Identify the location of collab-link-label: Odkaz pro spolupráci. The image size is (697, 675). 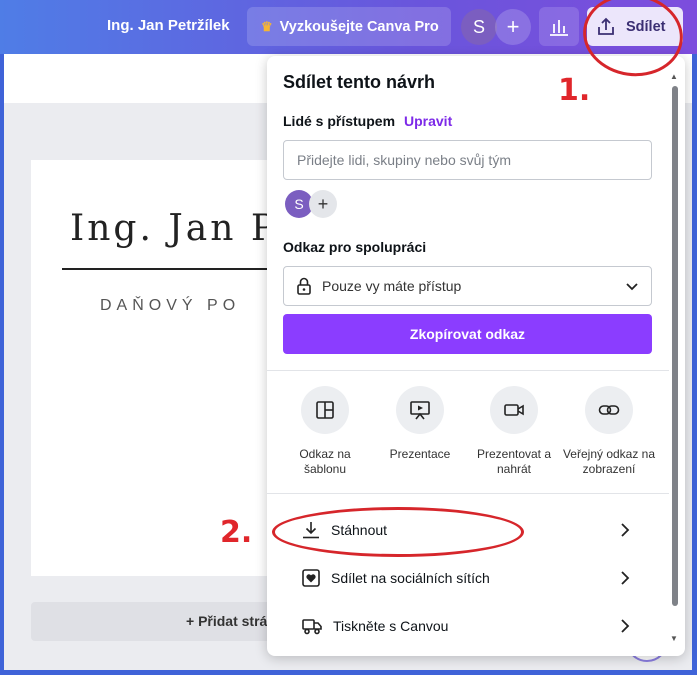
(355, 247).